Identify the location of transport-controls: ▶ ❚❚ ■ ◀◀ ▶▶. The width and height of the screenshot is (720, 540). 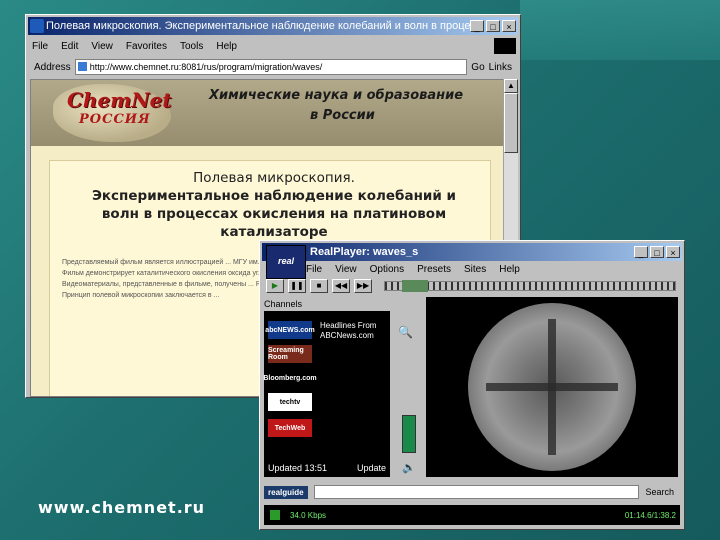
(472, 286).